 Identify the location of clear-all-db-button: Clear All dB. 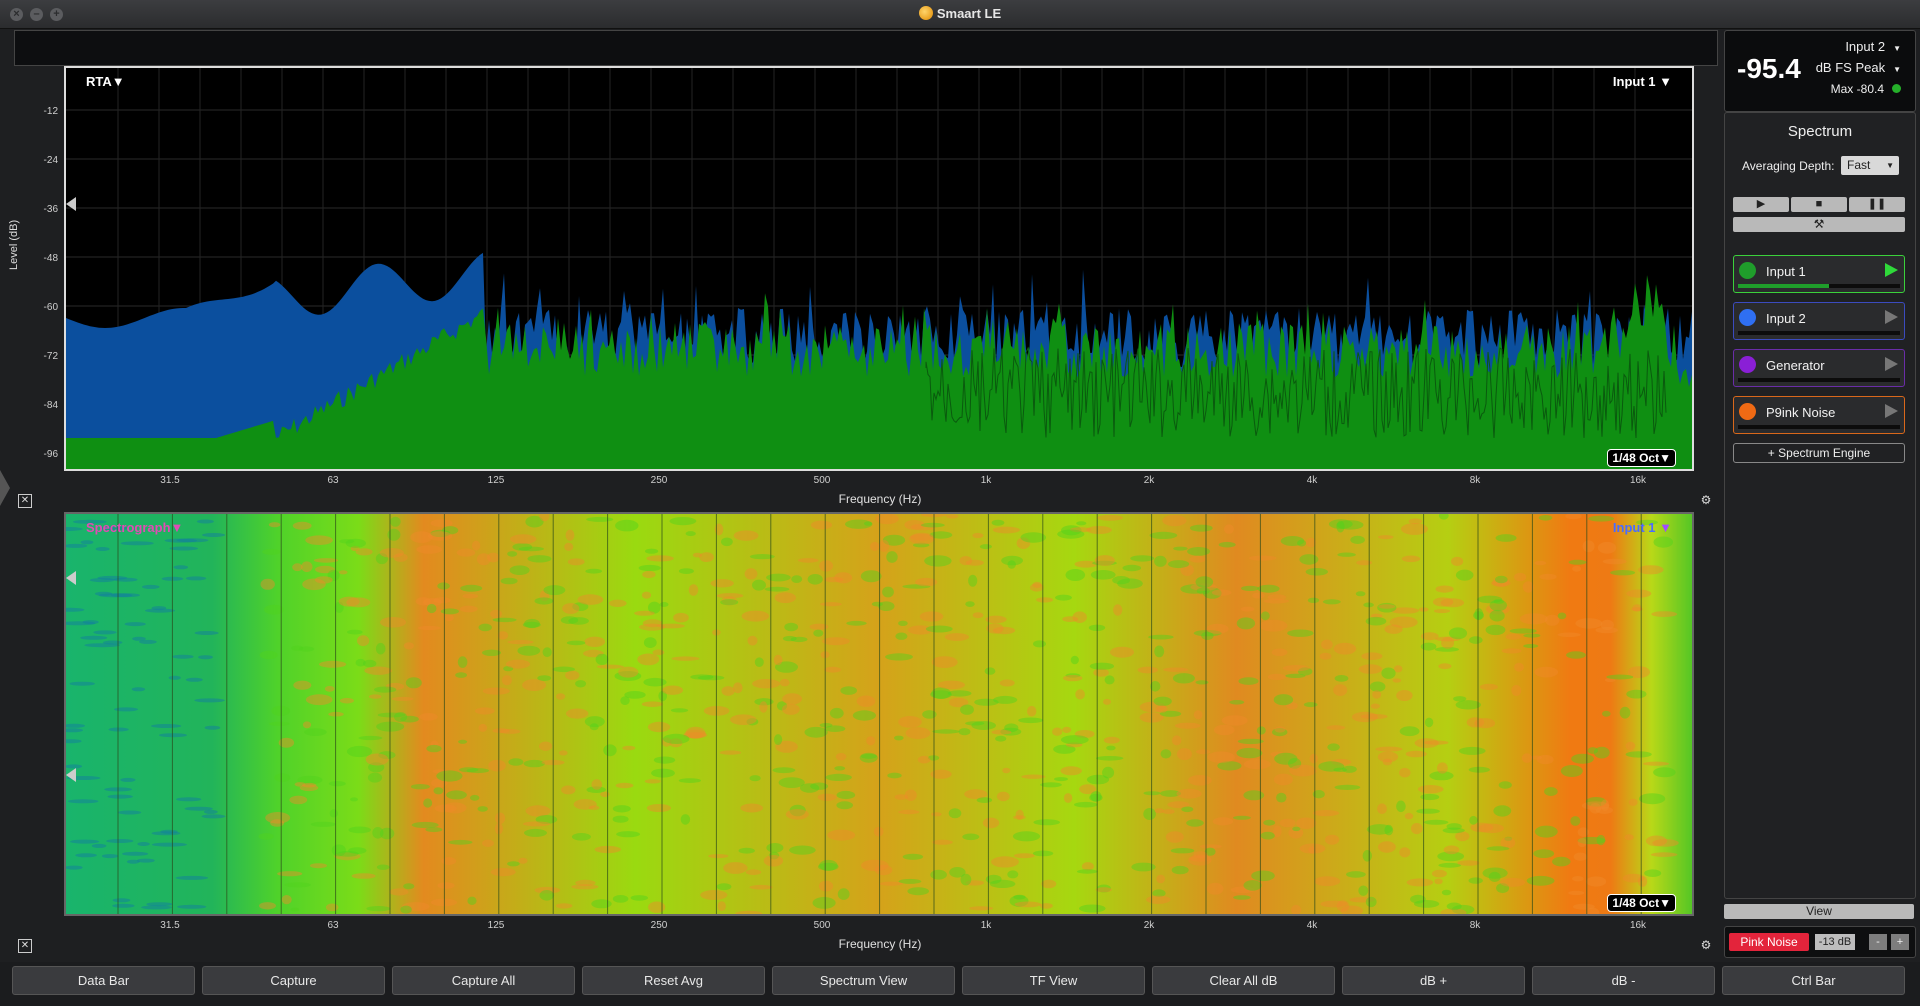
(1243, 980).